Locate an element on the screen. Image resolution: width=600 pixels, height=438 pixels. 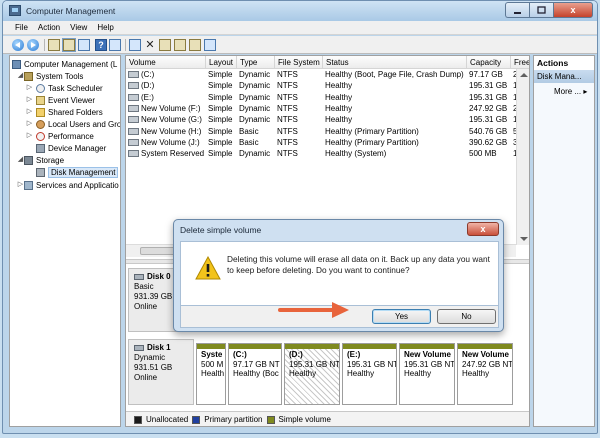
cell-type: Dynamic is located at coordinates (255, 120).